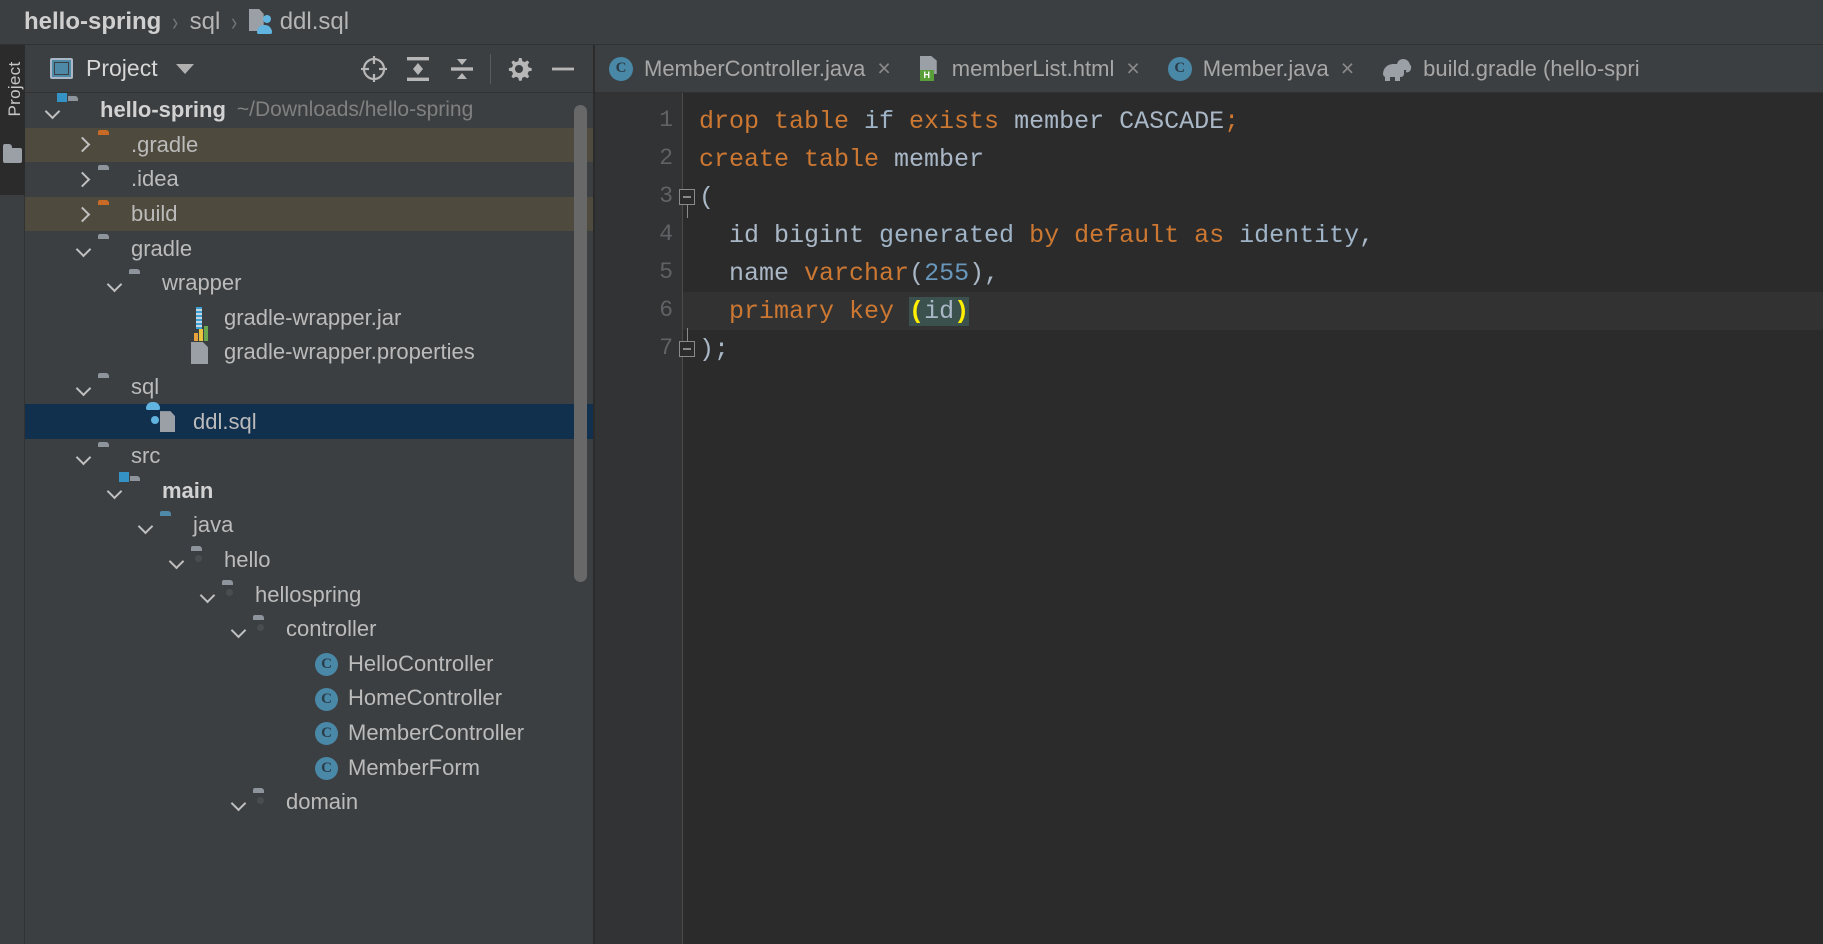 The image size is (1823, 944). I want to click on tree-node-controller: controller, so click(310, 629).